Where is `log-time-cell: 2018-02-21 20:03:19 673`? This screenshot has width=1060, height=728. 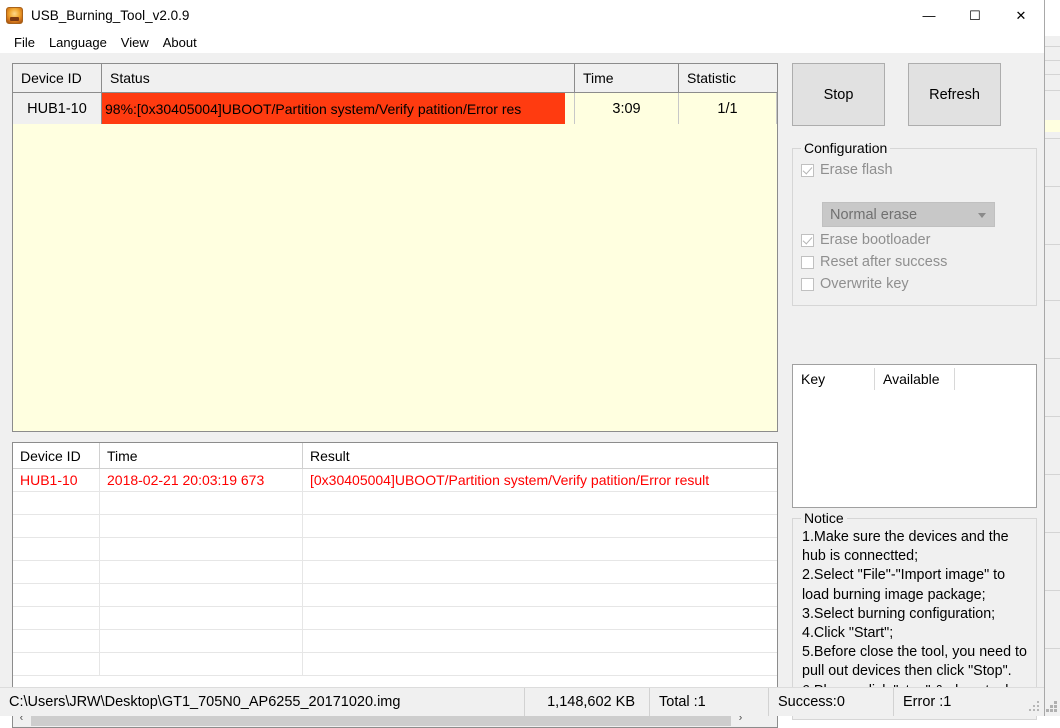
log-time-cell: 2018-02-21 20:03:19 673 is located at coordinates (201, 480).